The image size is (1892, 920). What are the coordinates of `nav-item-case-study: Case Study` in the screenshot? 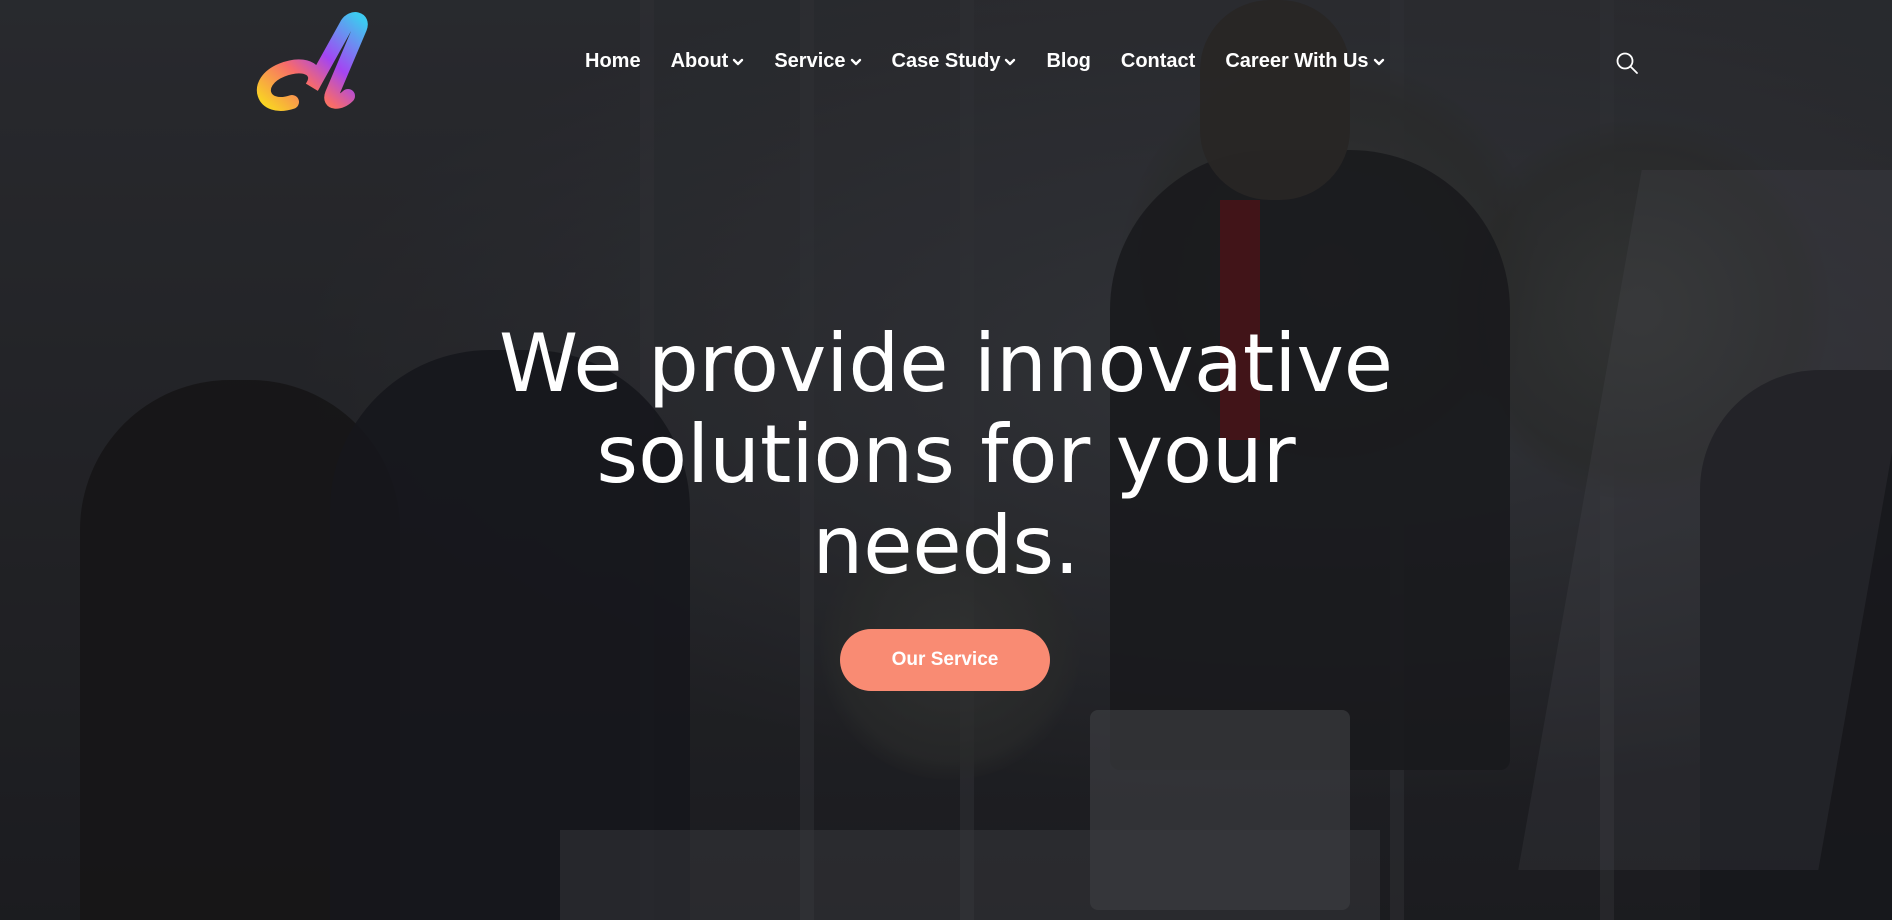 It's located at (954, 61).